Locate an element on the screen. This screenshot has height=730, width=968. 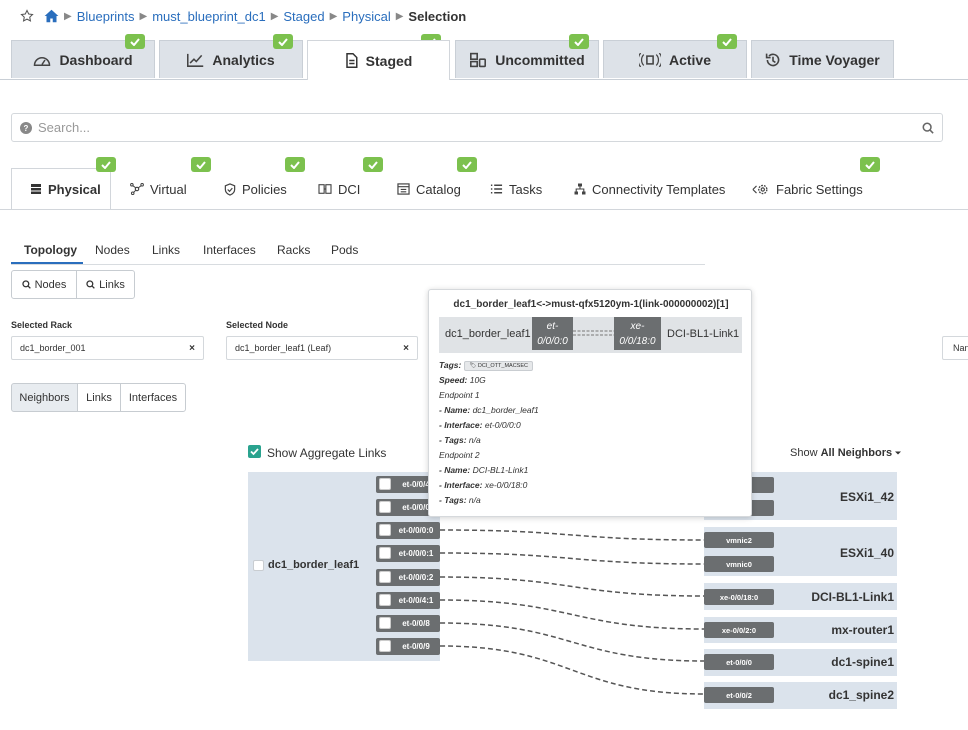
breadcrumb-blueprint: must_blueprint_dc1 is located at coordinates (208, 16).